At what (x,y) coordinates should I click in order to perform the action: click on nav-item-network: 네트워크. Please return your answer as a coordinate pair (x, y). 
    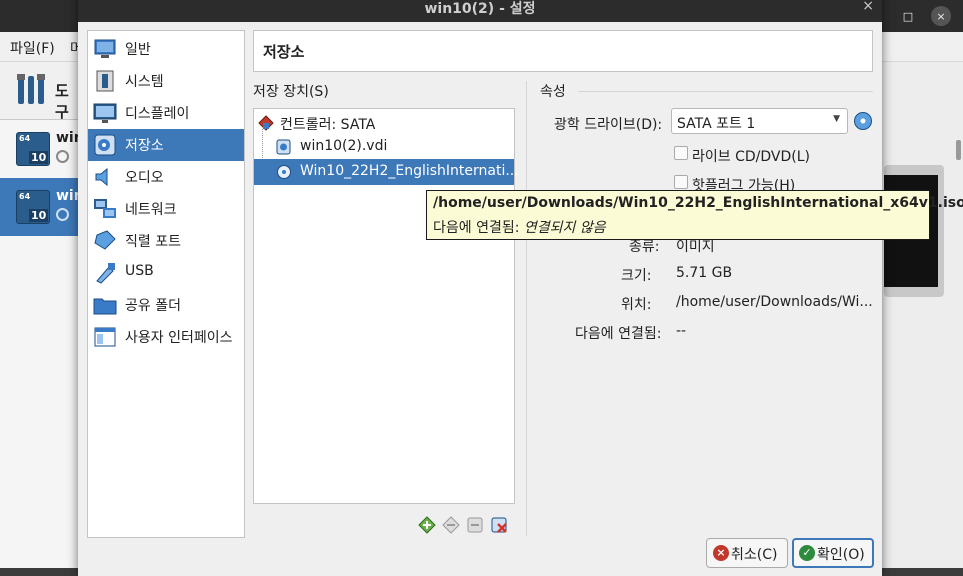
    Looking at the image, I should click on (166, 209).